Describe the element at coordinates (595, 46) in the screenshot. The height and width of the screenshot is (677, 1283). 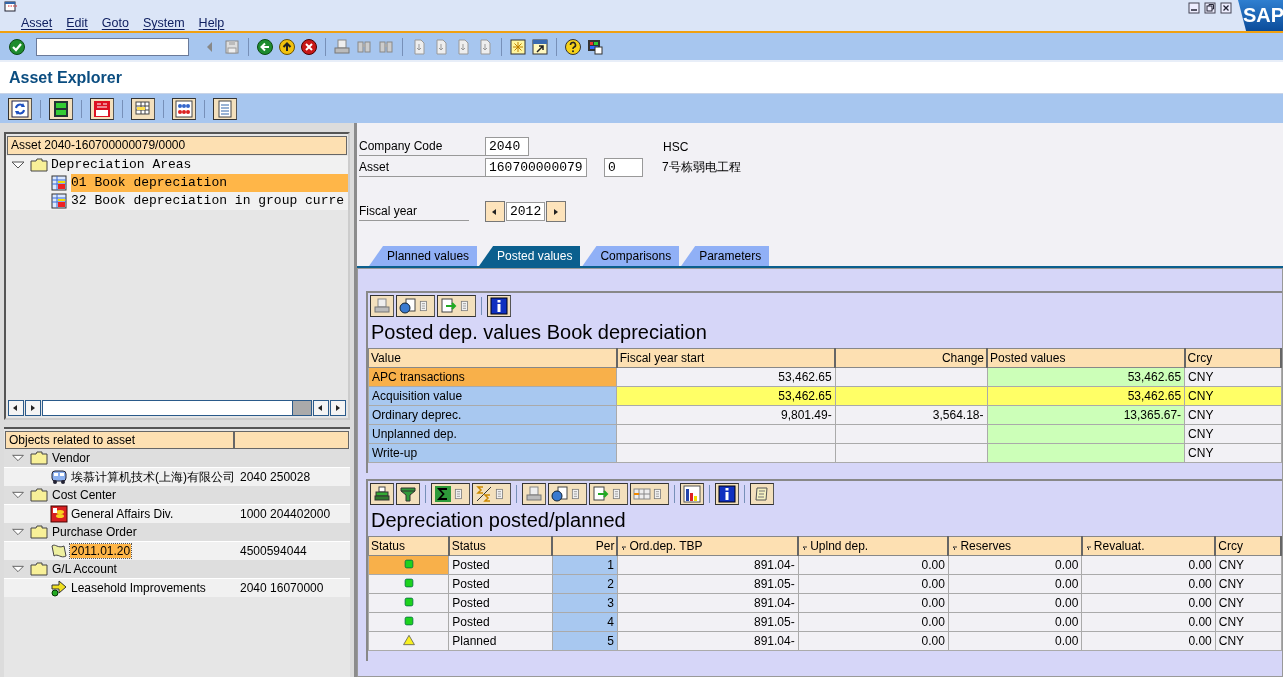
I see `layout-icon` at that location.